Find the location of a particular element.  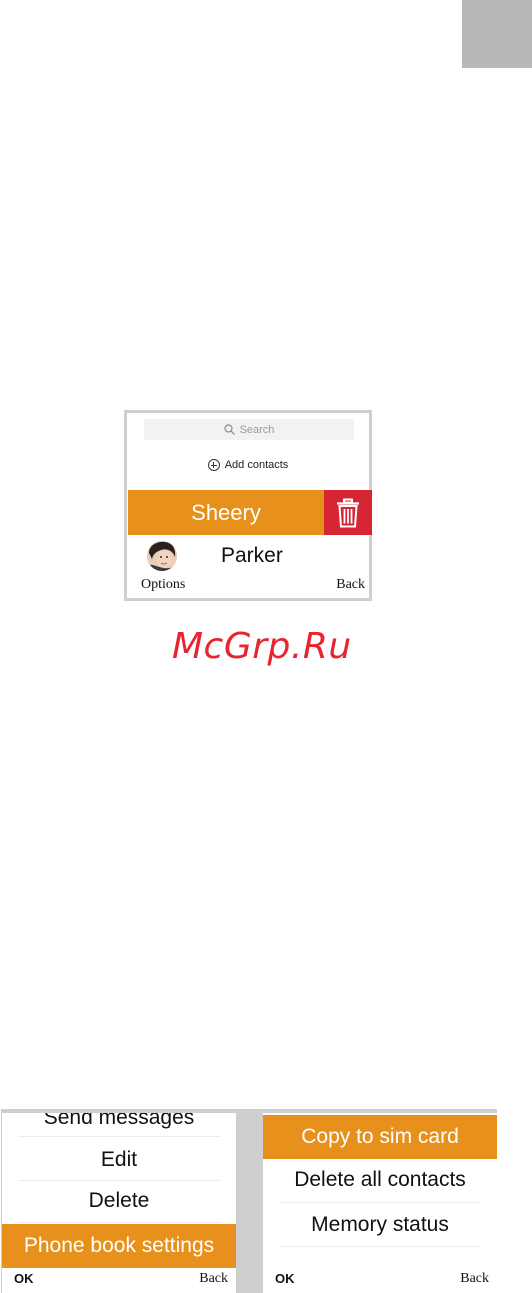

menu-item-label: Send messages is located at coordinates (119, 1121).